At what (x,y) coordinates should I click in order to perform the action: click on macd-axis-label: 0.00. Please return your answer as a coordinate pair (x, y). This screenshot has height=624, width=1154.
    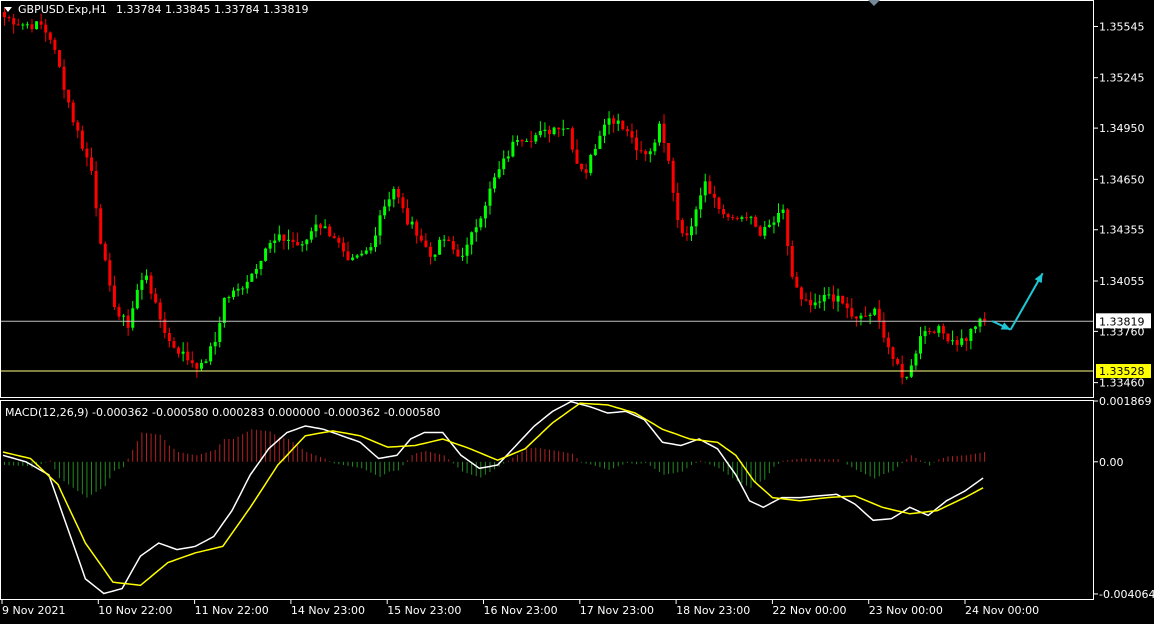
    Looking at the image, I should click on (1111, 462).